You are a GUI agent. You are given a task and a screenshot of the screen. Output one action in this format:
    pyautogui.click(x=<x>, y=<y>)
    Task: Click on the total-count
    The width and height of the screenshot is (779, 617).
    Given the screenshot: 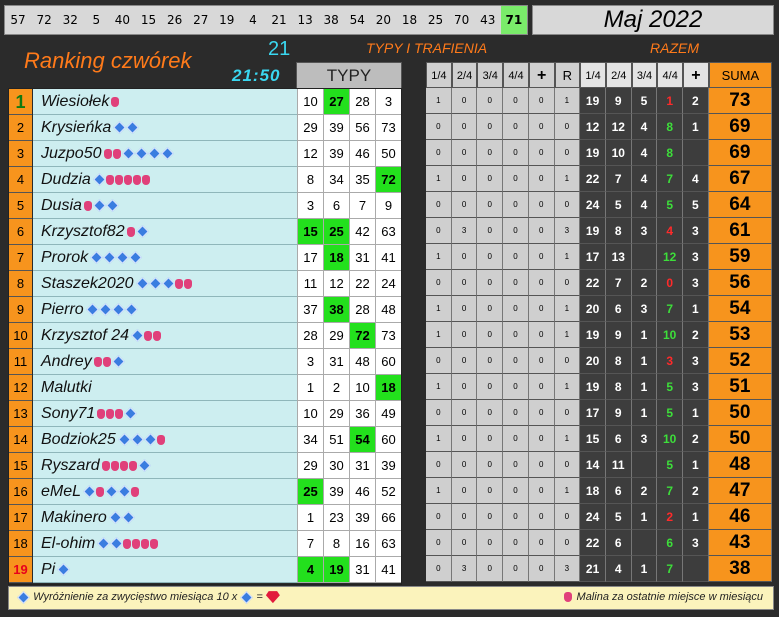 What is the action you would take?
    pyautogui.click(x=696, y=569)
    